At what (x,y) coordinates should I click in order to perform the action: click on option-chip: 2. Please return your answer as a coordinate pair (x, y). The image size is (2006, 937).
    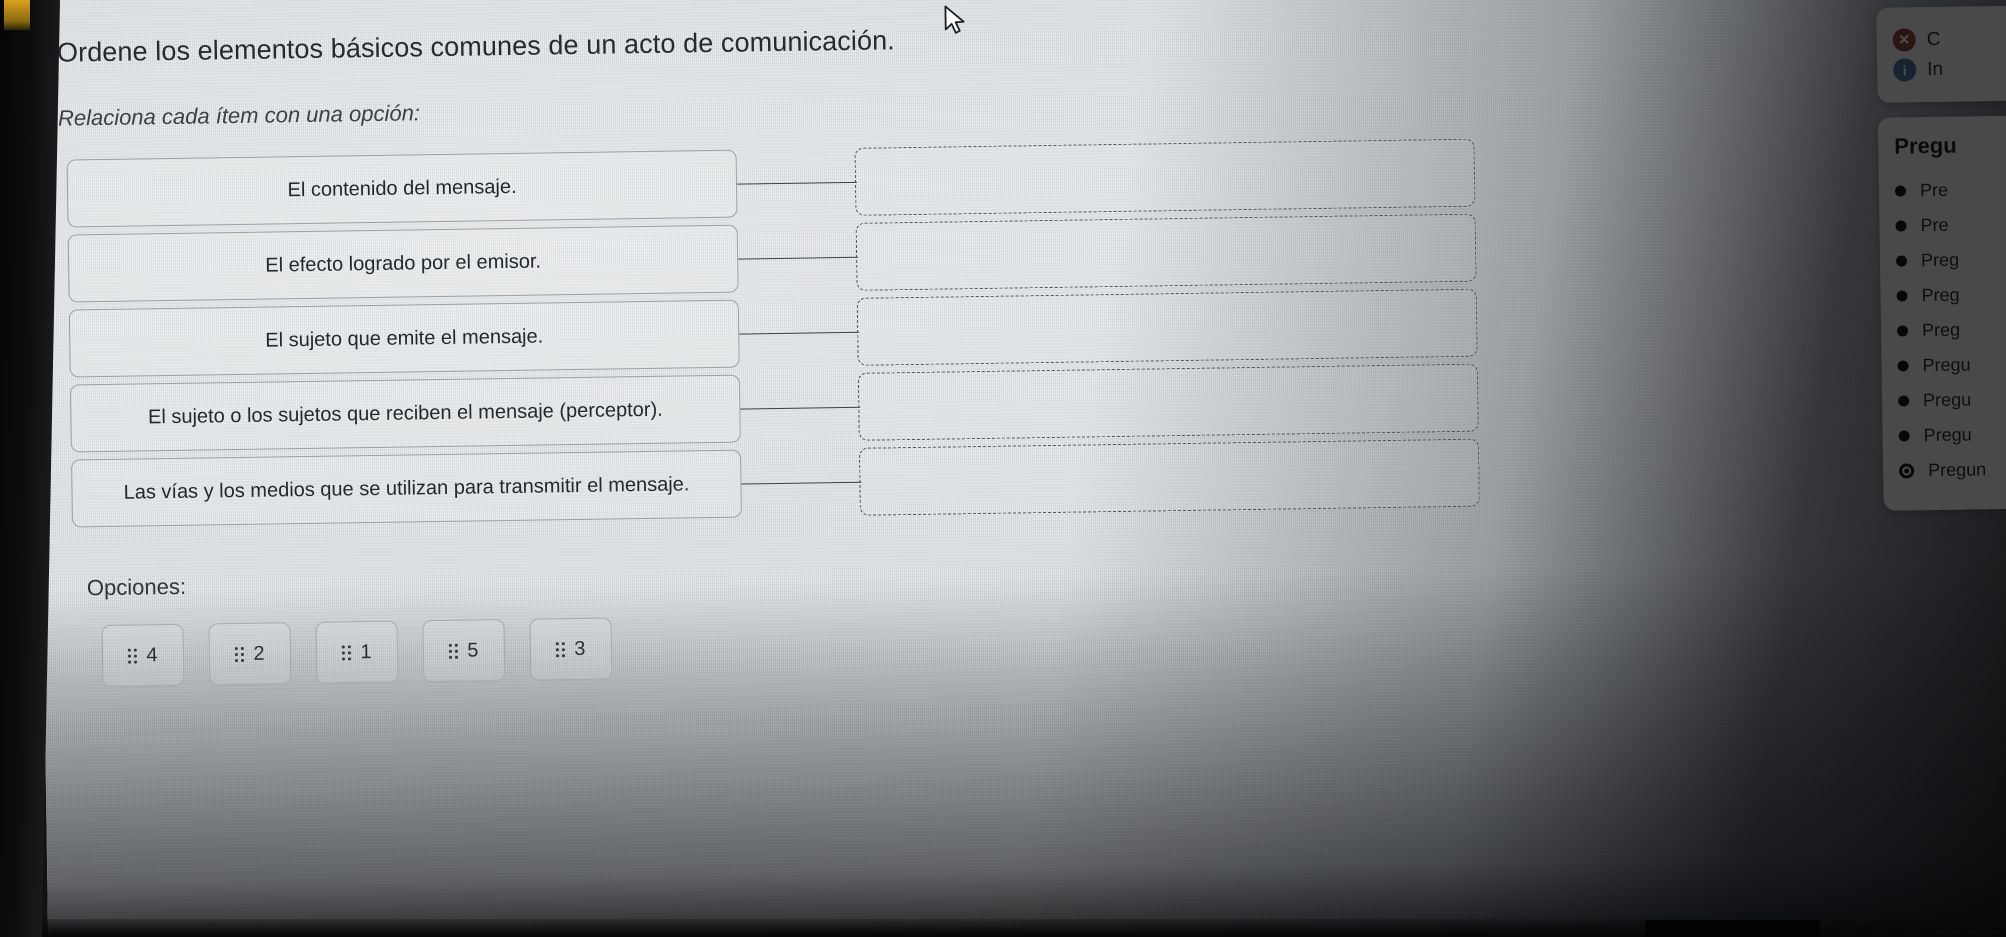
    Looking at the image, I should click on (250, 654).